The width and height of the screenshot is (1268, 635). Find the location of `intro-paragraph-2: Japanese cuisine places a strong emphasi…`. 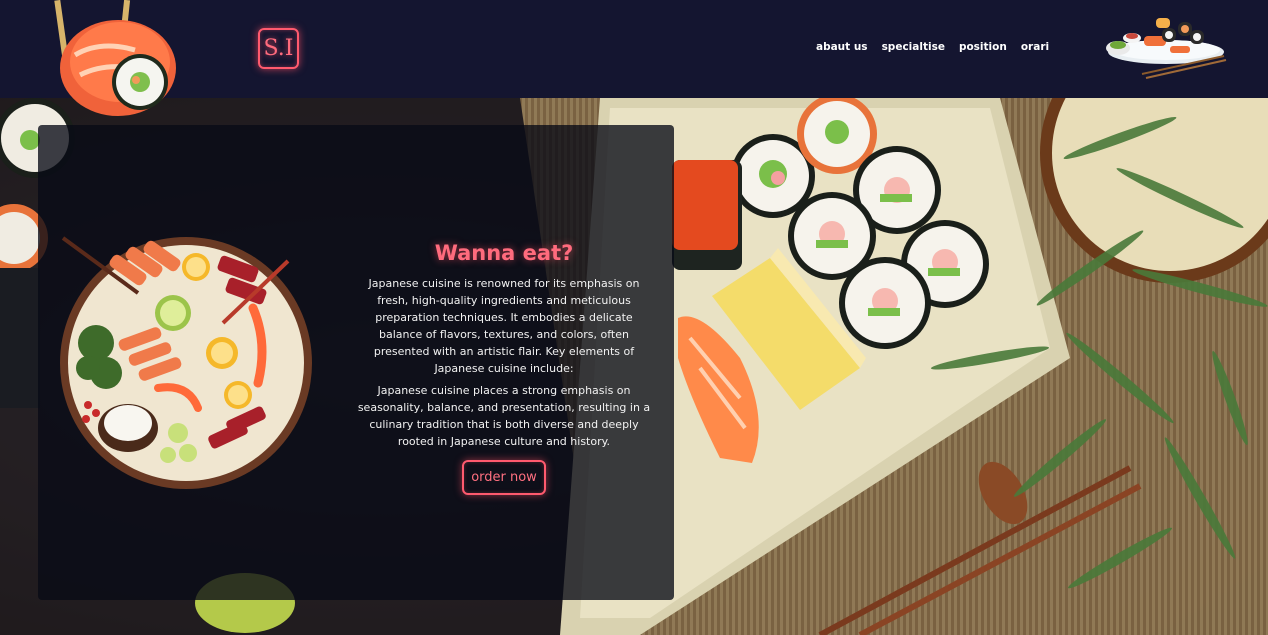

intro-paragraph-2: Japanese cuisine places a strong emphasi… is located at coordinates (504, 416).